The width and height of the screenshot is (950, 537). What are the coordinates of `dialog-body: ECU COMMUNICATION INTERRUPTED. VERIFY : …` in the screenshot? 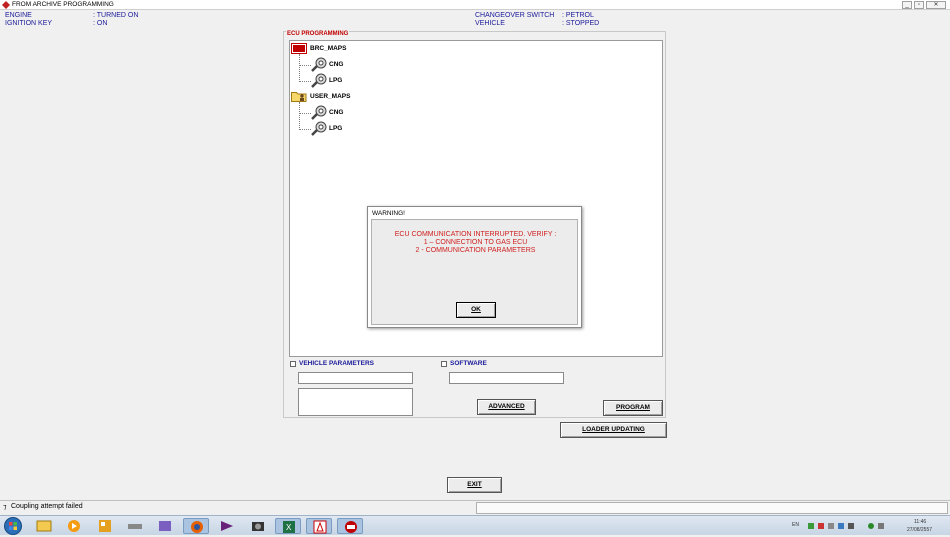 It's located at (474, 272).